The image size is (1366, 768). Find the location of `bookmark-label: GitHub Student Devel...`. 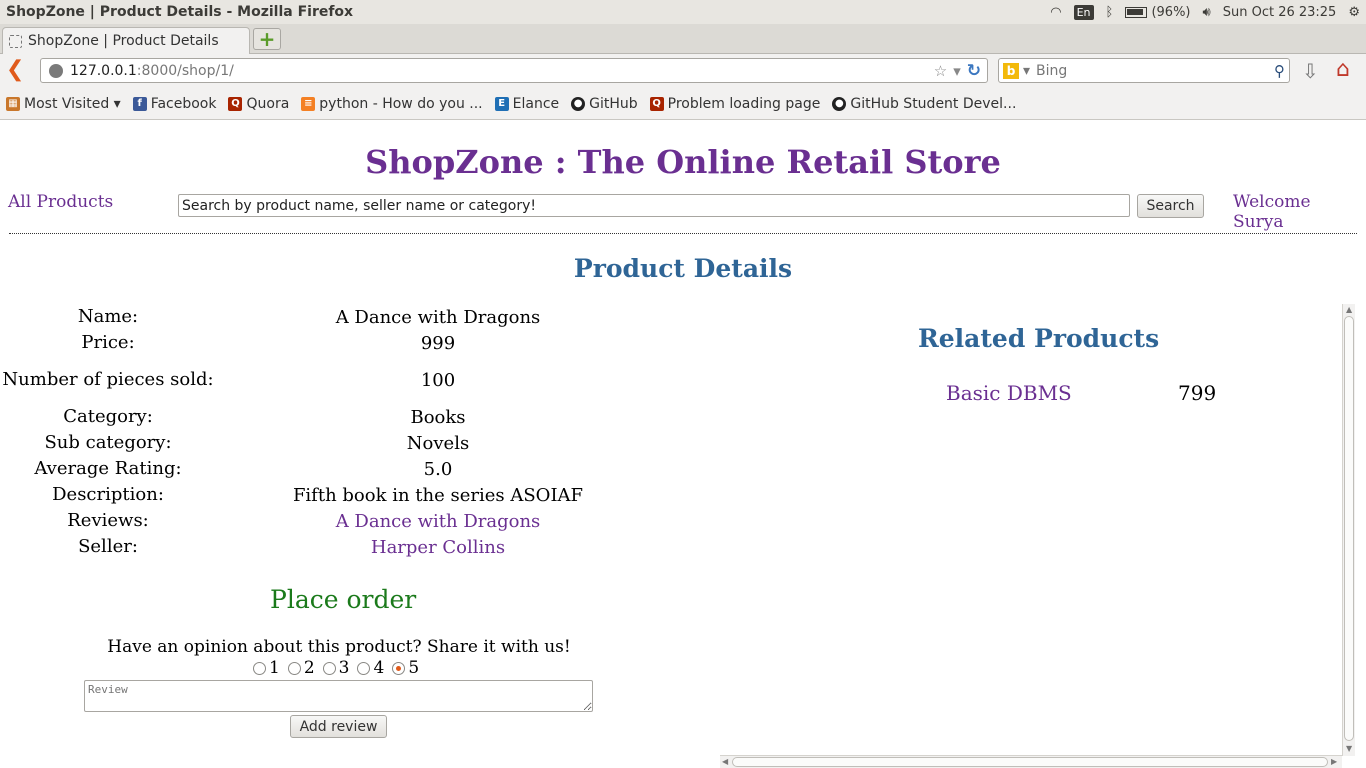

bookmark-label: GitHub Student Devel... is located at coordinates (933, 103).